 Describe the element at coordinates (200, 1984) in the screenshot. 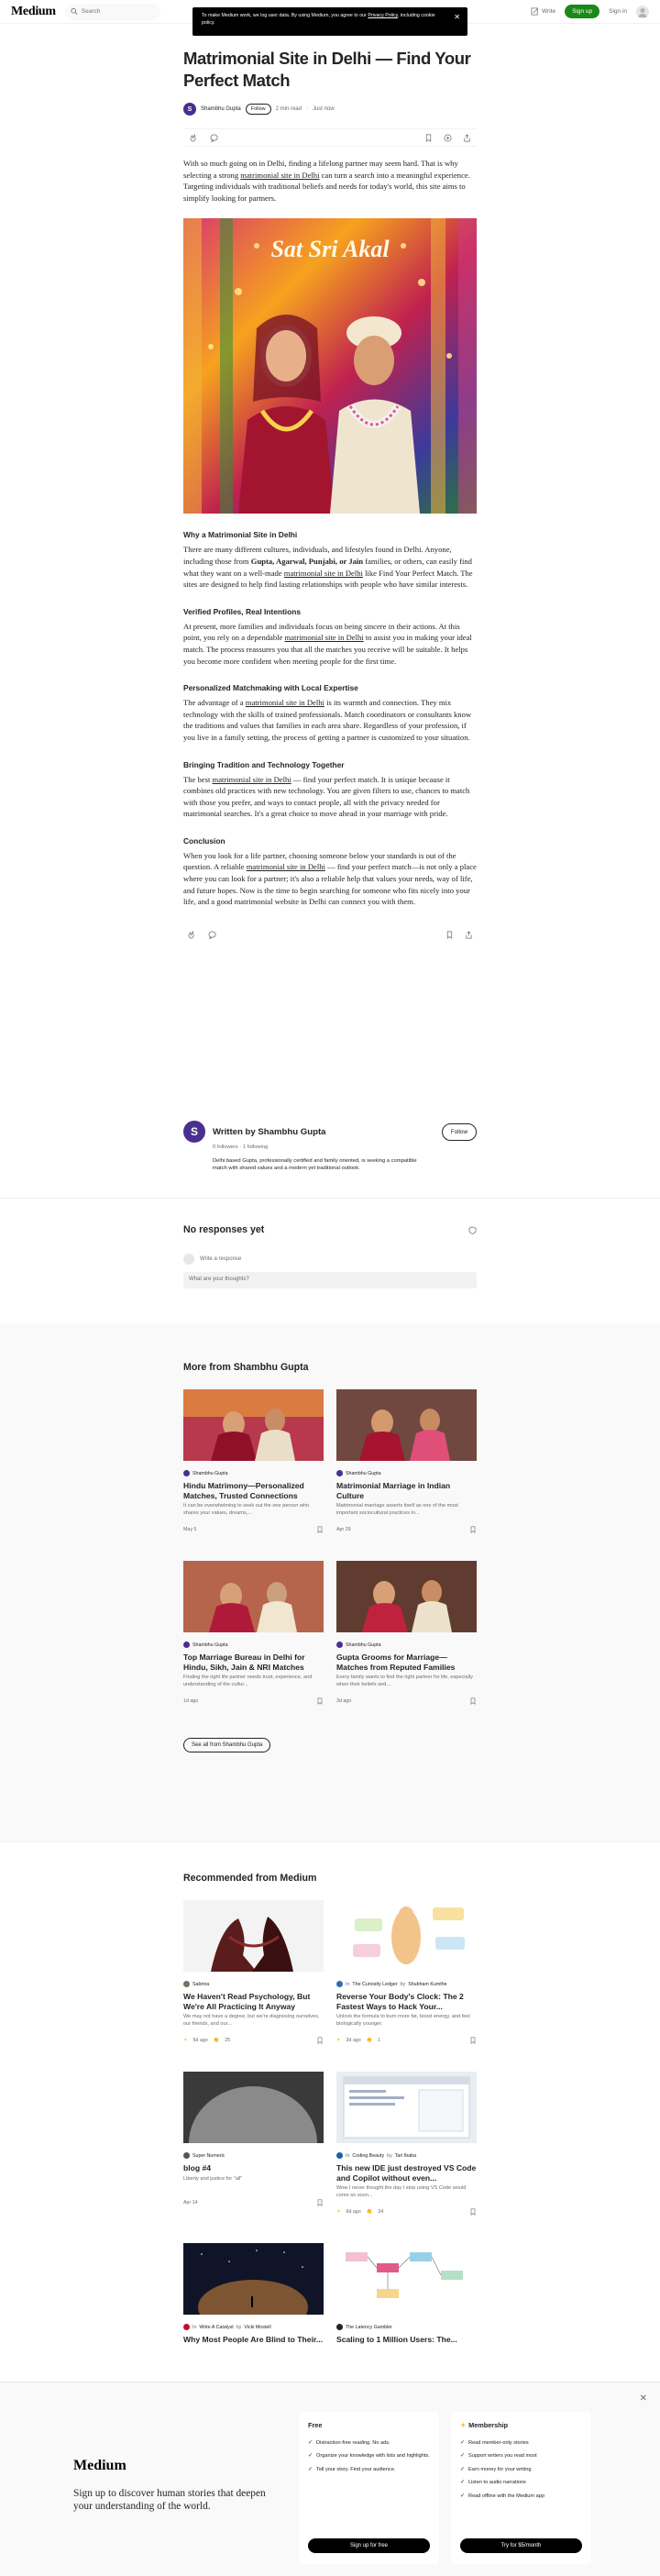

I see `card-author: Sabrina` at that location.